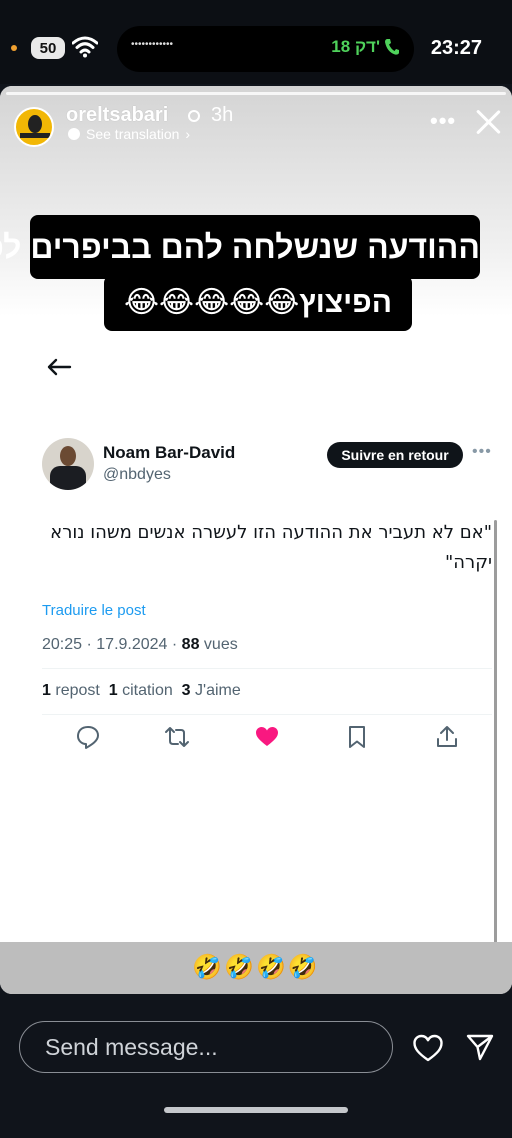 The width and height of the screenshot is (512, 1138). Describe the element at coordinates (447, 736) in the screenshot. I see `share-icon` at that location.